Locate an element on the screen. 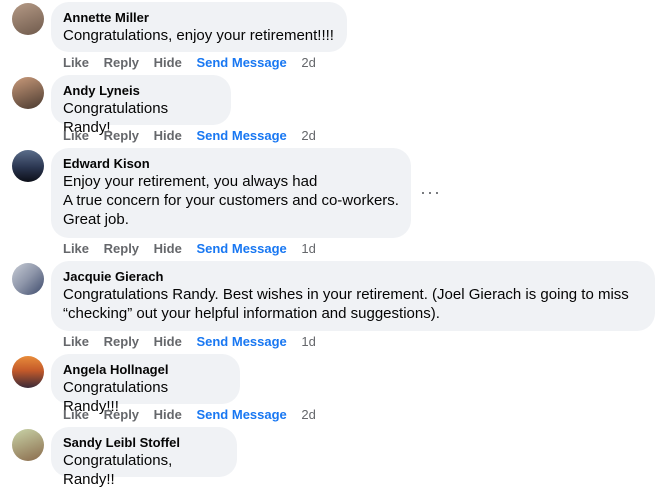 This screenshot has height=489, width=663. comment-author: Jacquie Gierach is located at coordinates (353, 277).